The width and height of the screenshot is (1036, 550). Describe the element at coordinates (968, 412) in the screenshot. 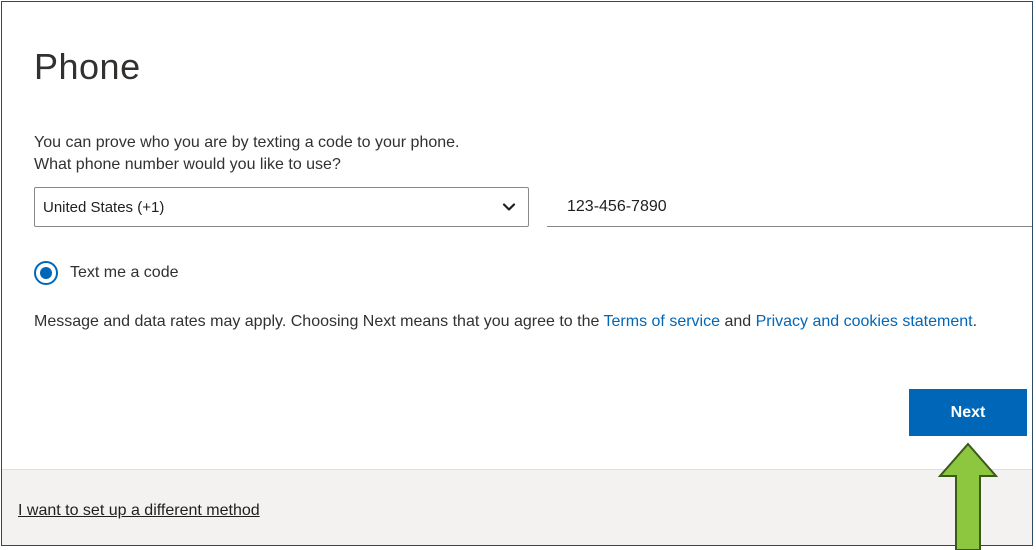

I see `next-button: Next` at that location.